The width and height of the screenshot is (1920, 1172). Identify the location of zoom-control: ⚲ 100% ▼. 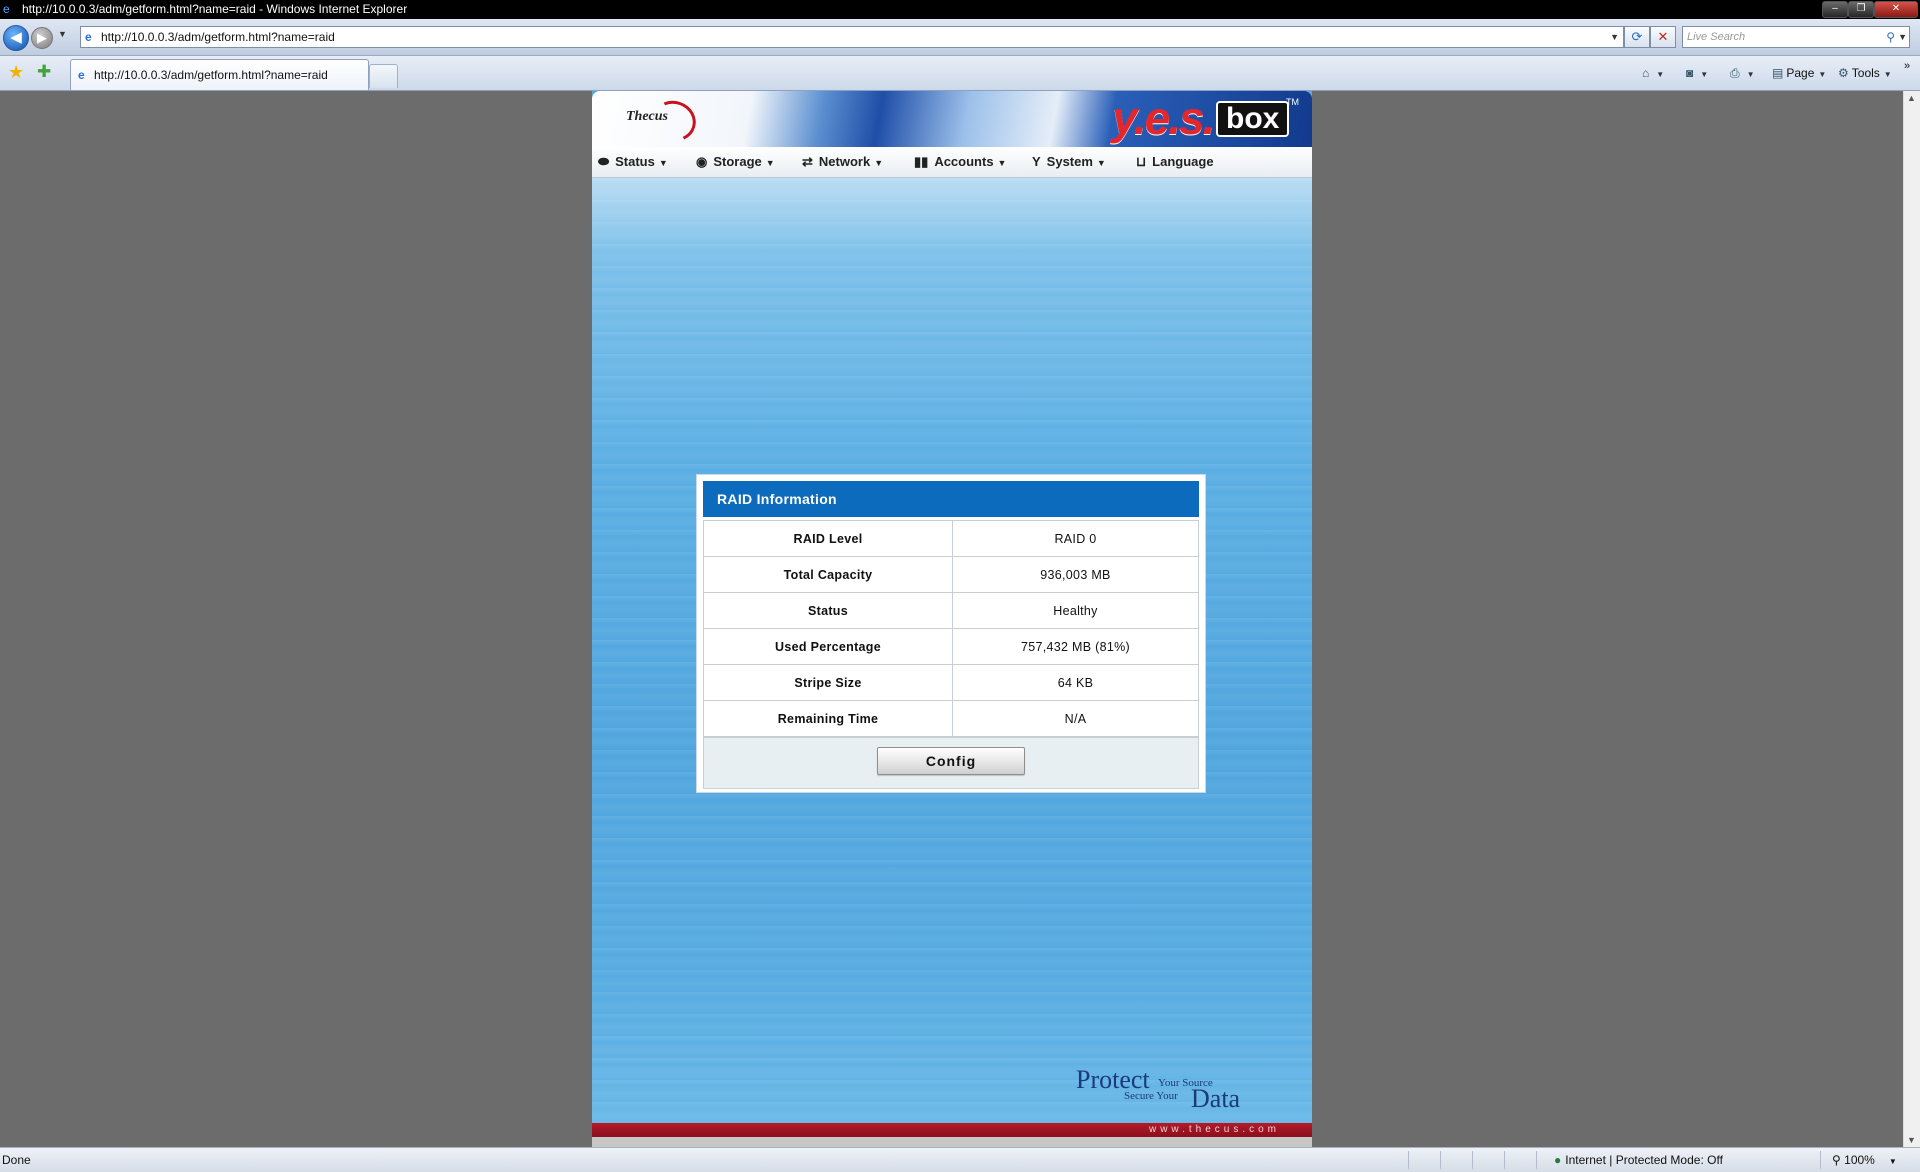
(1864, 1160).